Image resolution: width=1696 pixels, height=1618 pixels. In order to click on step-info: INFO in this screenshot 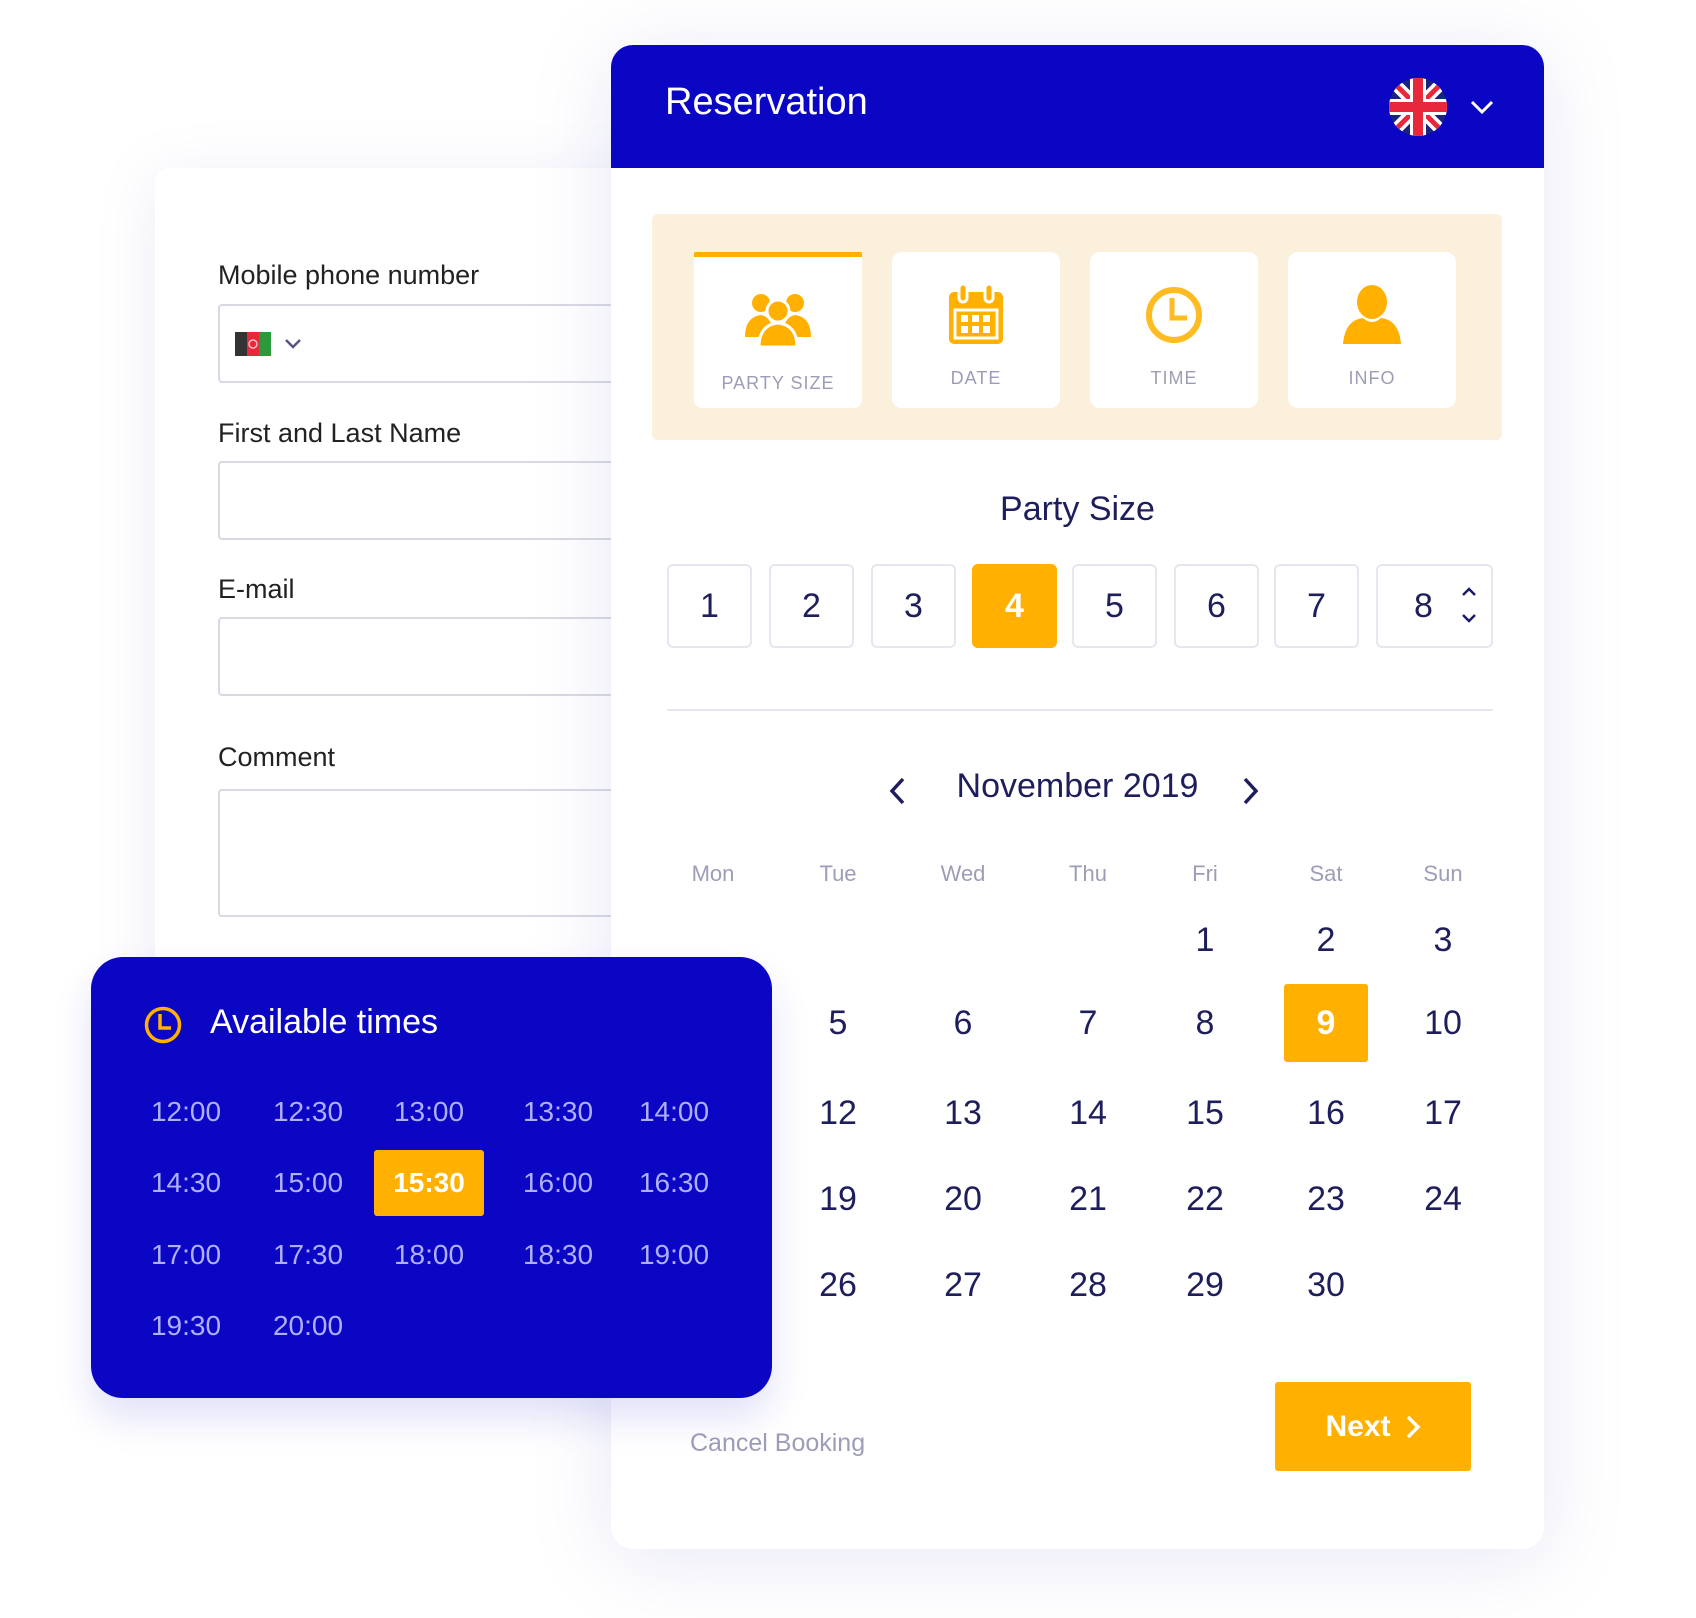, I will do `click(1372, 330)`.